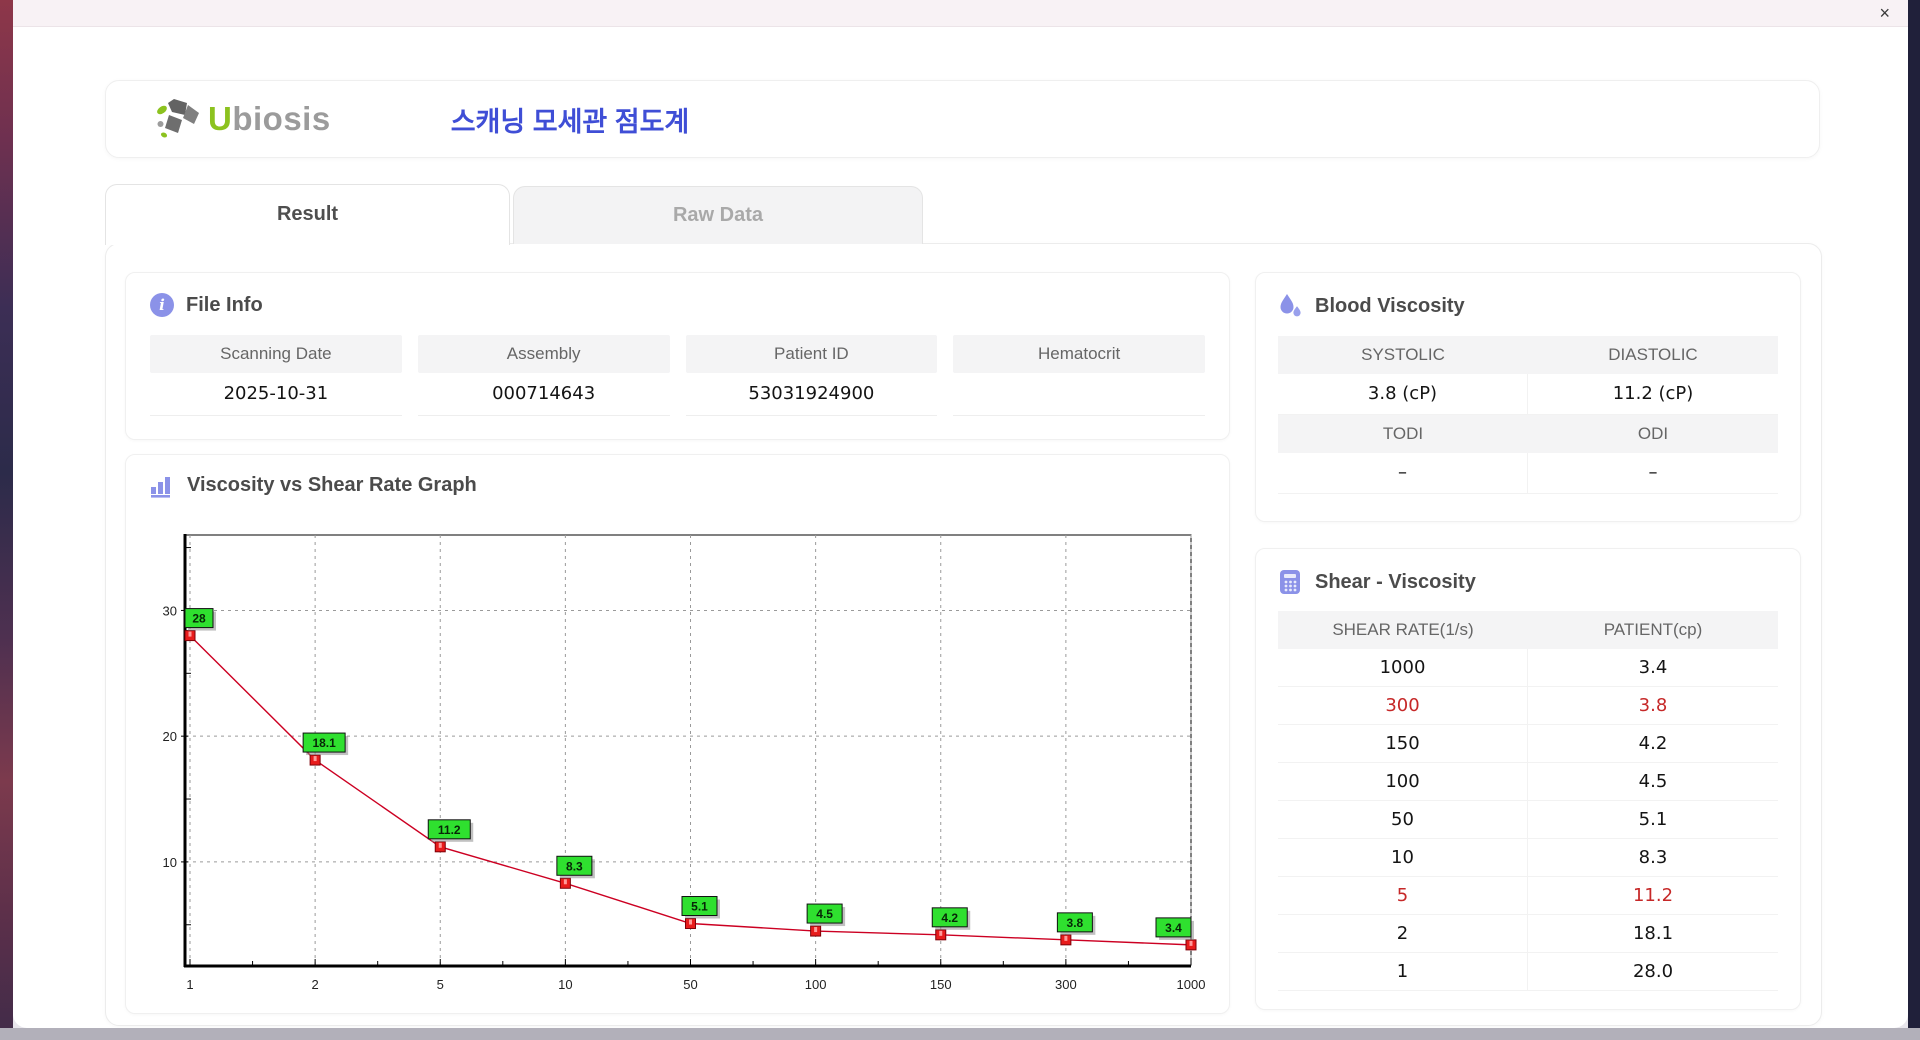 The image size is (1920, 1040). I want to click on blood-viscosity-title: Blood Viscosity, so click(1390, 306).